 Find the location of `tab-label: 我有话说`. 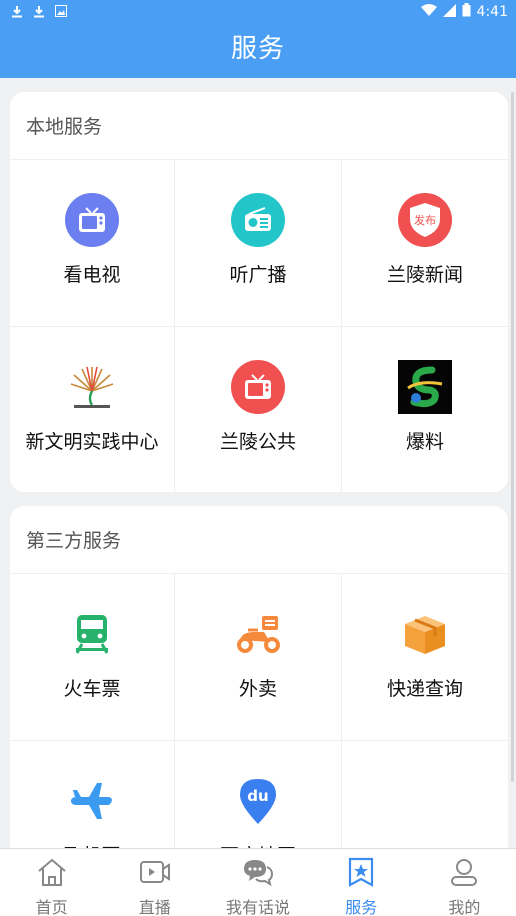

tab-label: 我有话说 is located at coordinates (258, 907).